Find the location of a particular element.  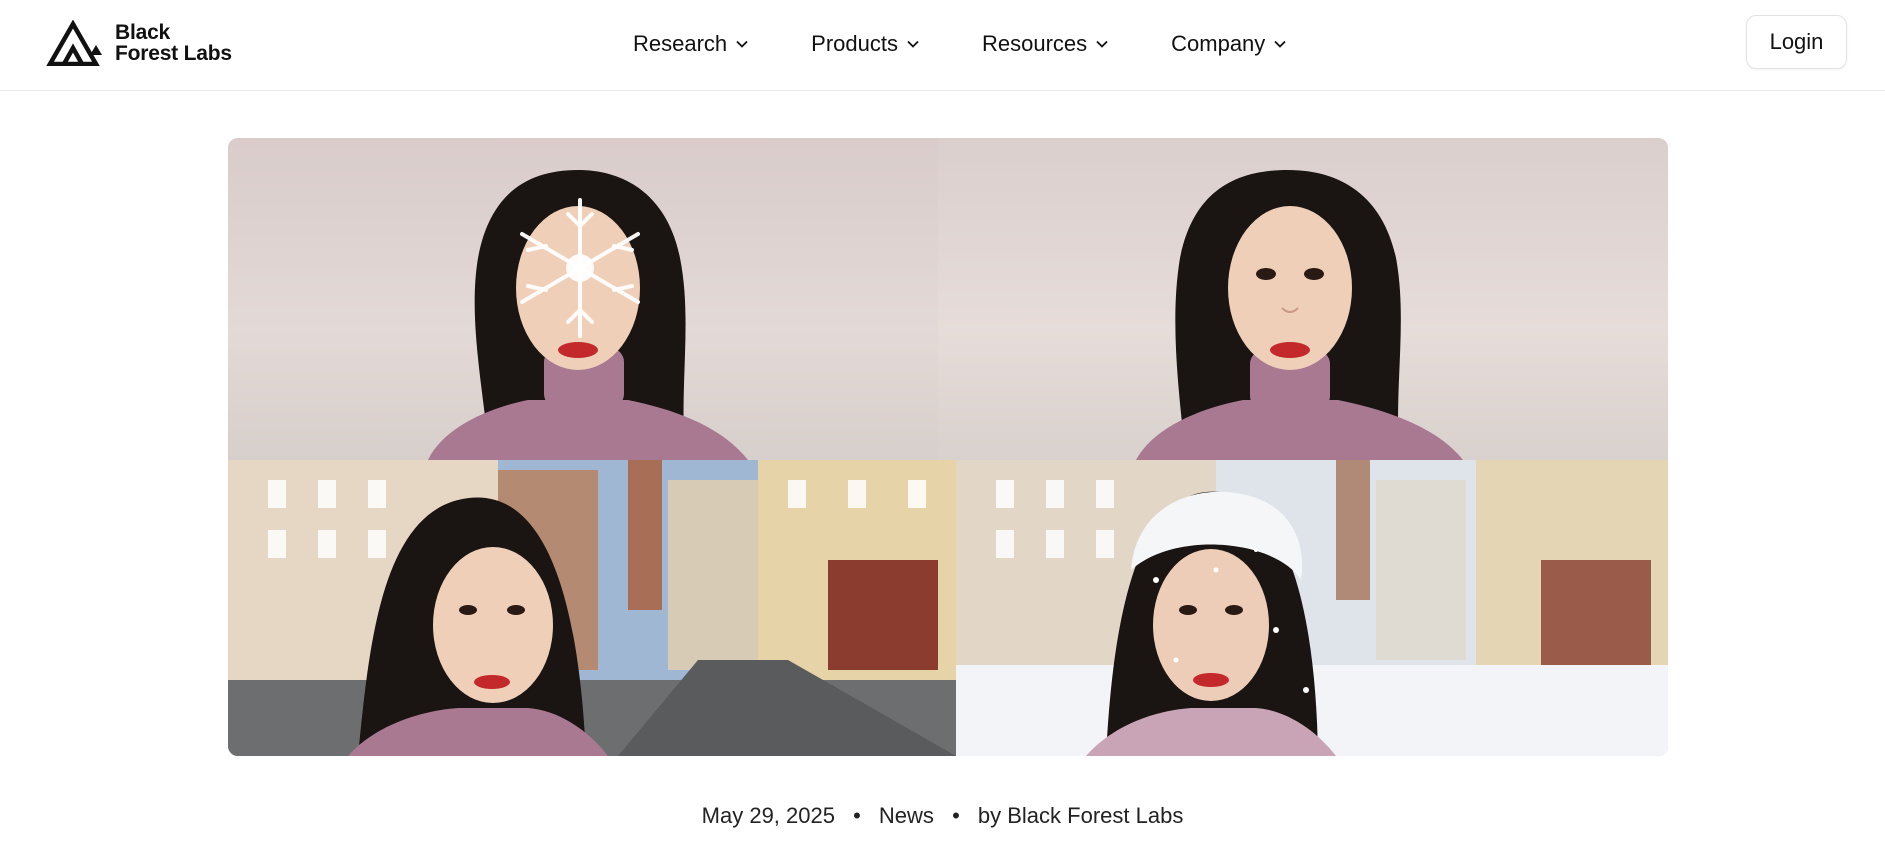

selfie-street-panel is located at coordinates (592, 608).